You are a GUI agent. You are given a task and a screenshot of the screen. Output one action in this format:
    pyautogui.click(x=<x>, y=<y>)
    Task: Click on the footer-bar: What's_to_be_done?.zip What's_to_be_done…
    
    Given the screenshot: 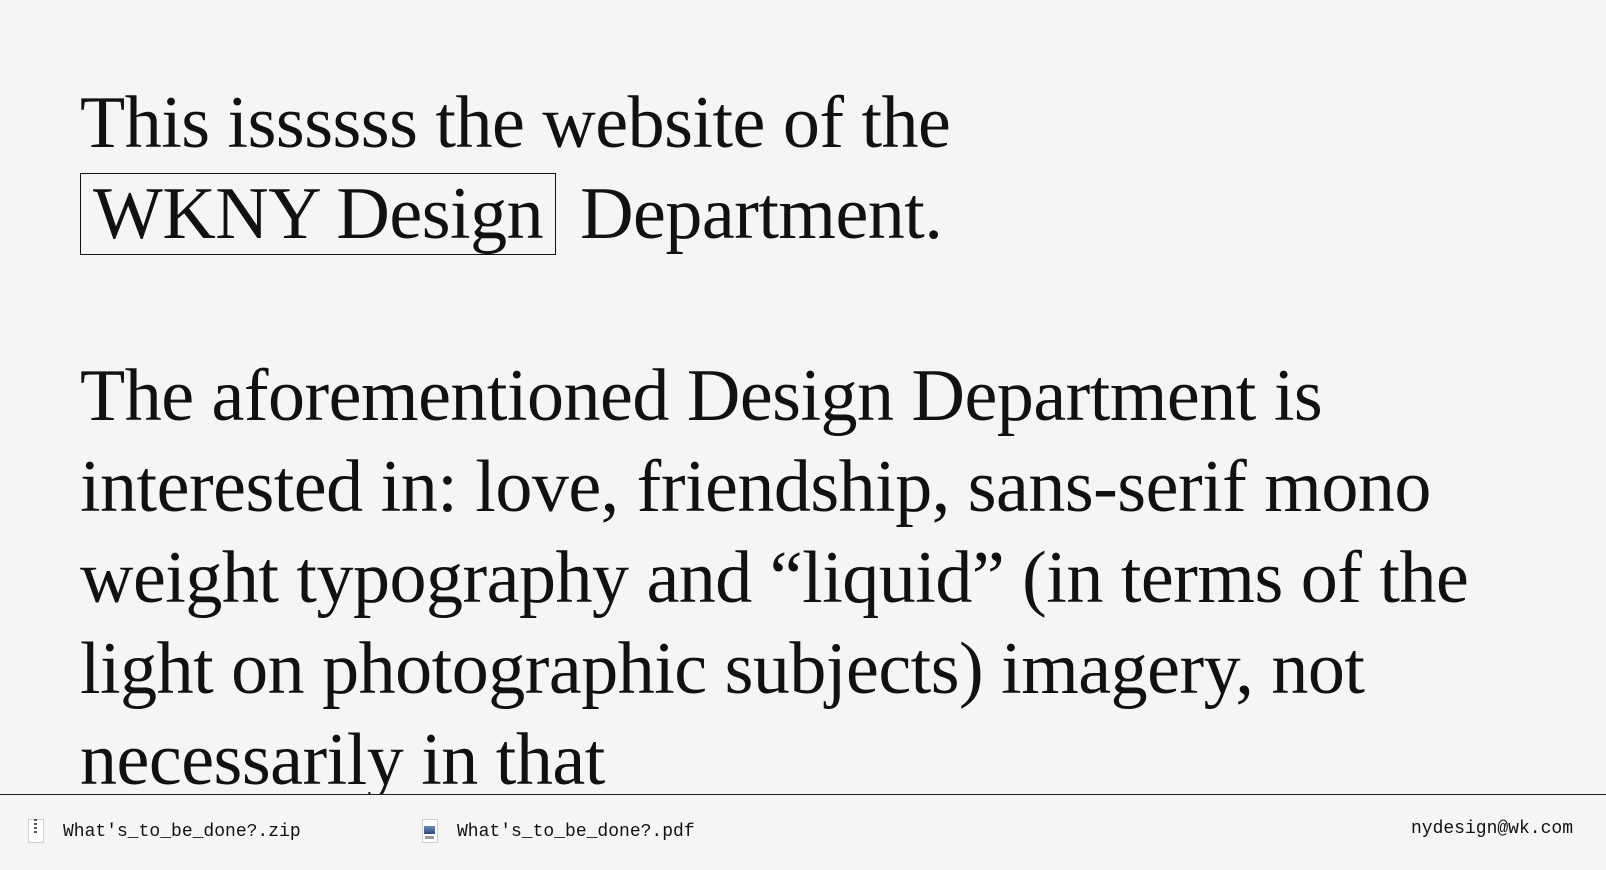 What is the action you would take?
    pyautogui.click(x=803, y=832)
    